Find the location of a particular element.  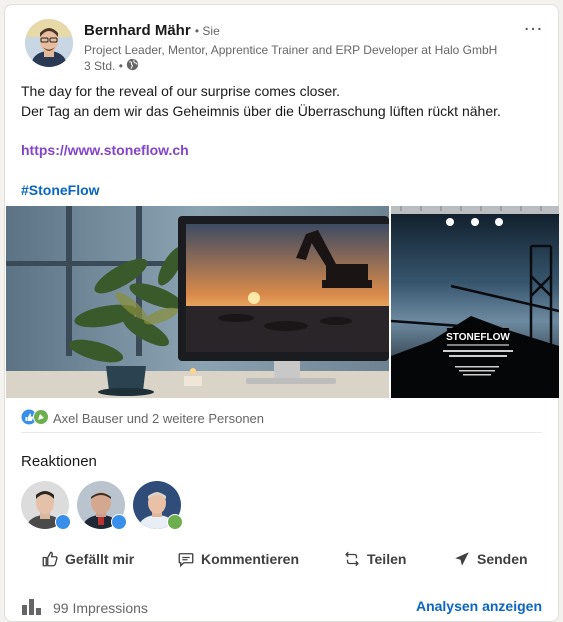

globe-icon is located at coordinates (132, 66).